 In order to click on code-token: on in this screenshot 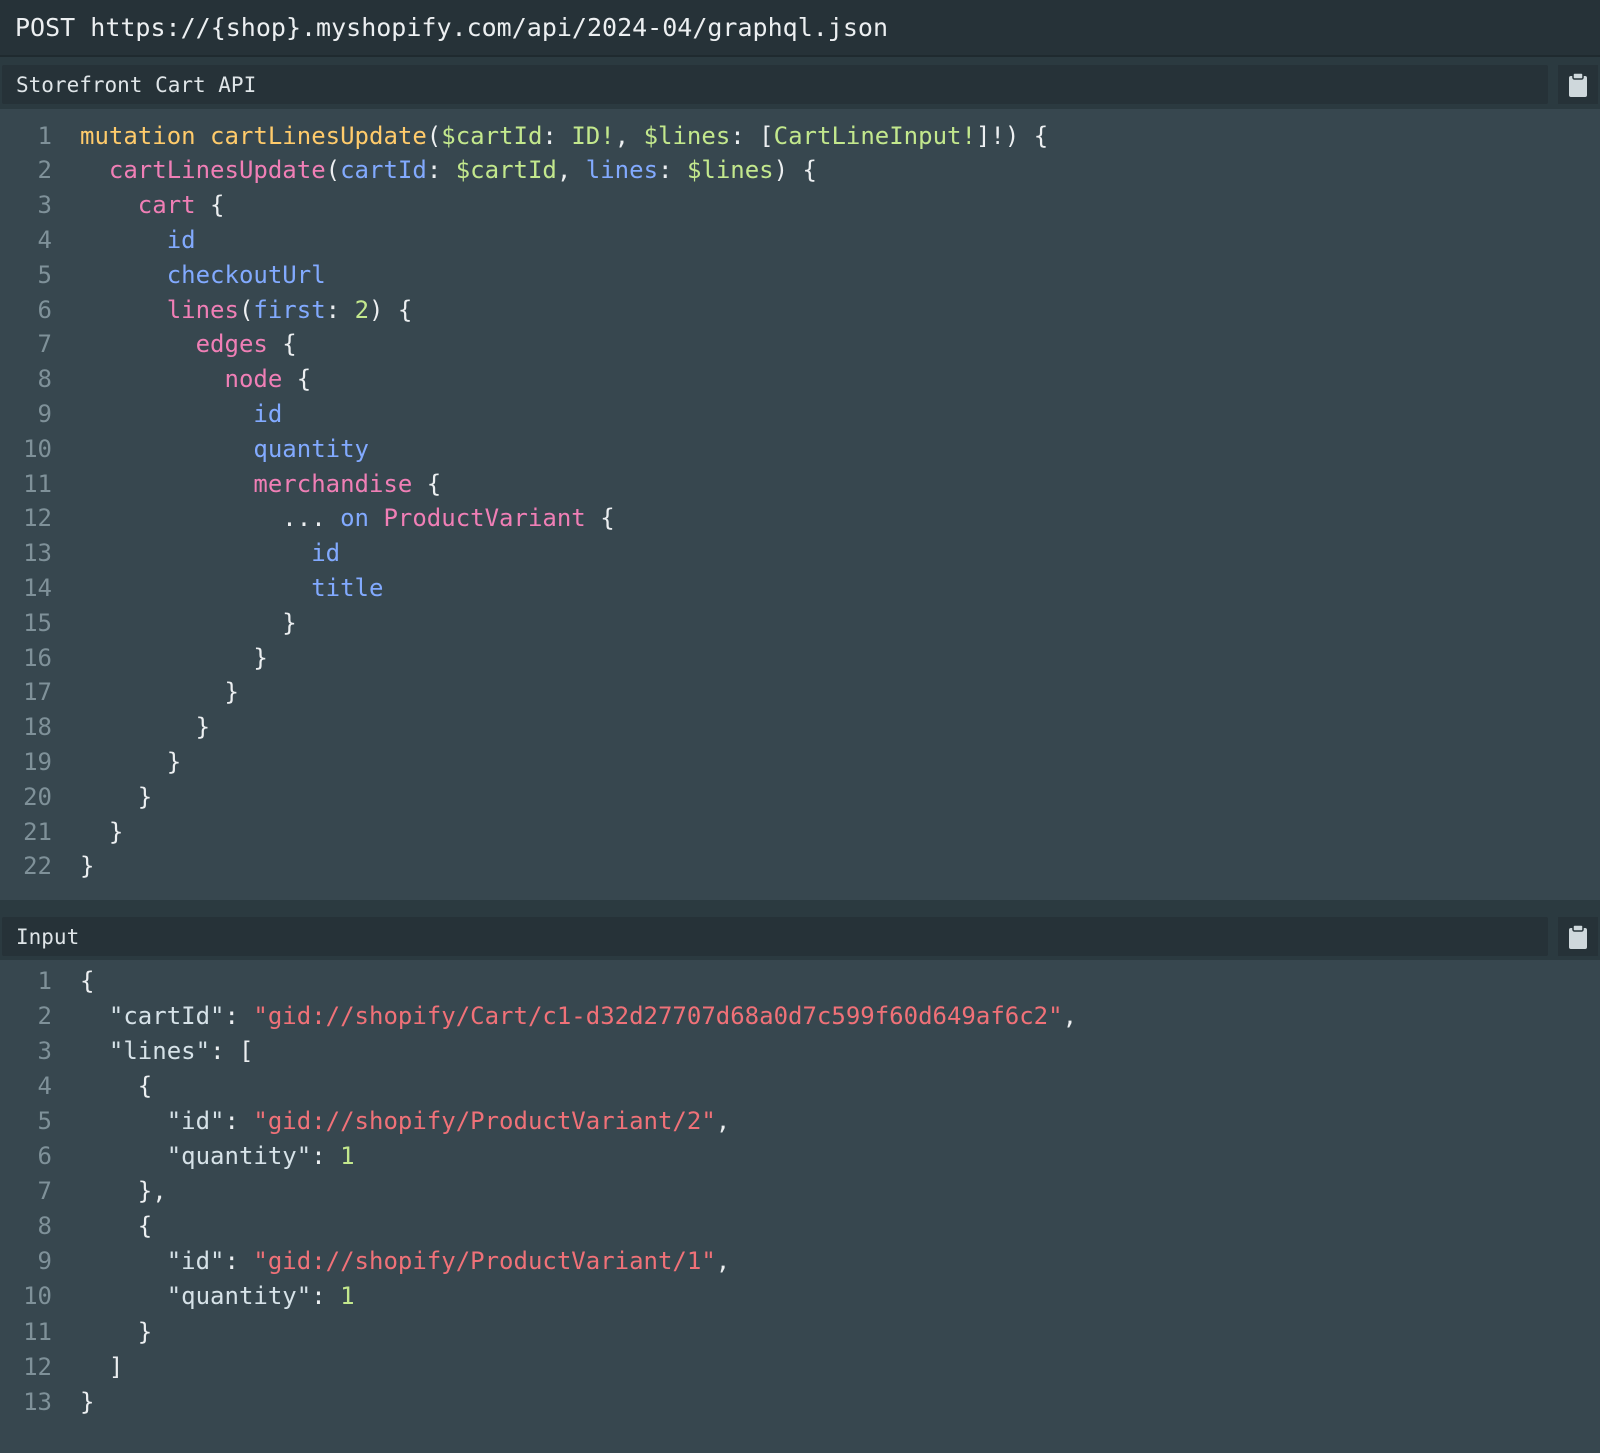, I will do `click(362, 518)`.